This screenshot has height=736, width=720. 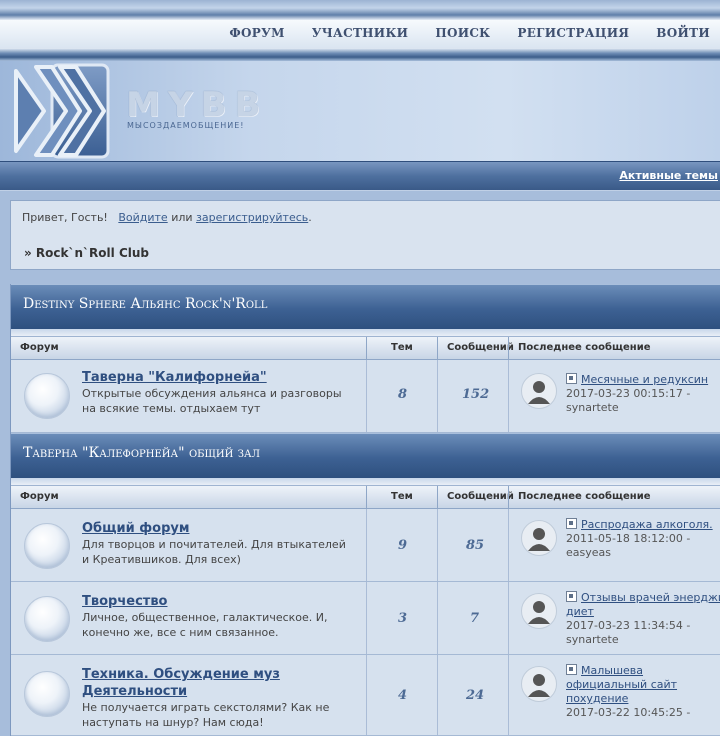 I want to click on category-header: Таверна "Калефорнейа" общий зал, so click(x=365, y=455).